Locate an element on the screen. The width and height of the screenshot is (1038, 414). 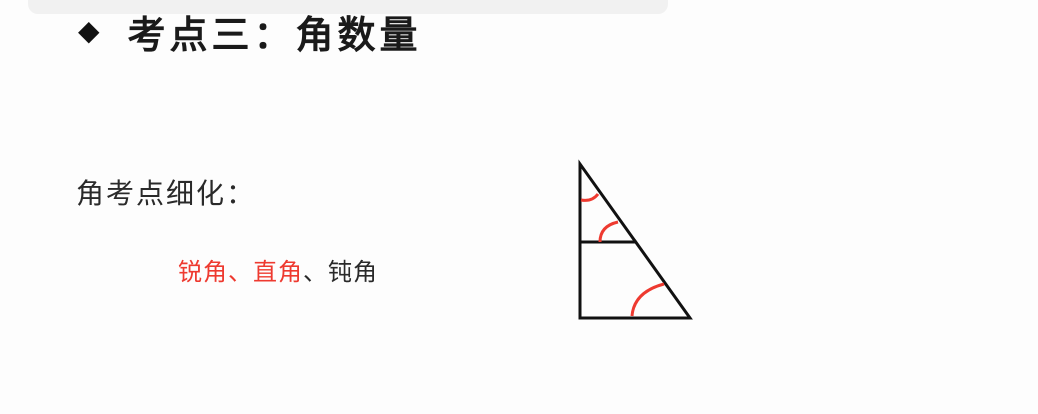
title-row: ◆ 考点三：角数量 is located at coordinates (250, 31).